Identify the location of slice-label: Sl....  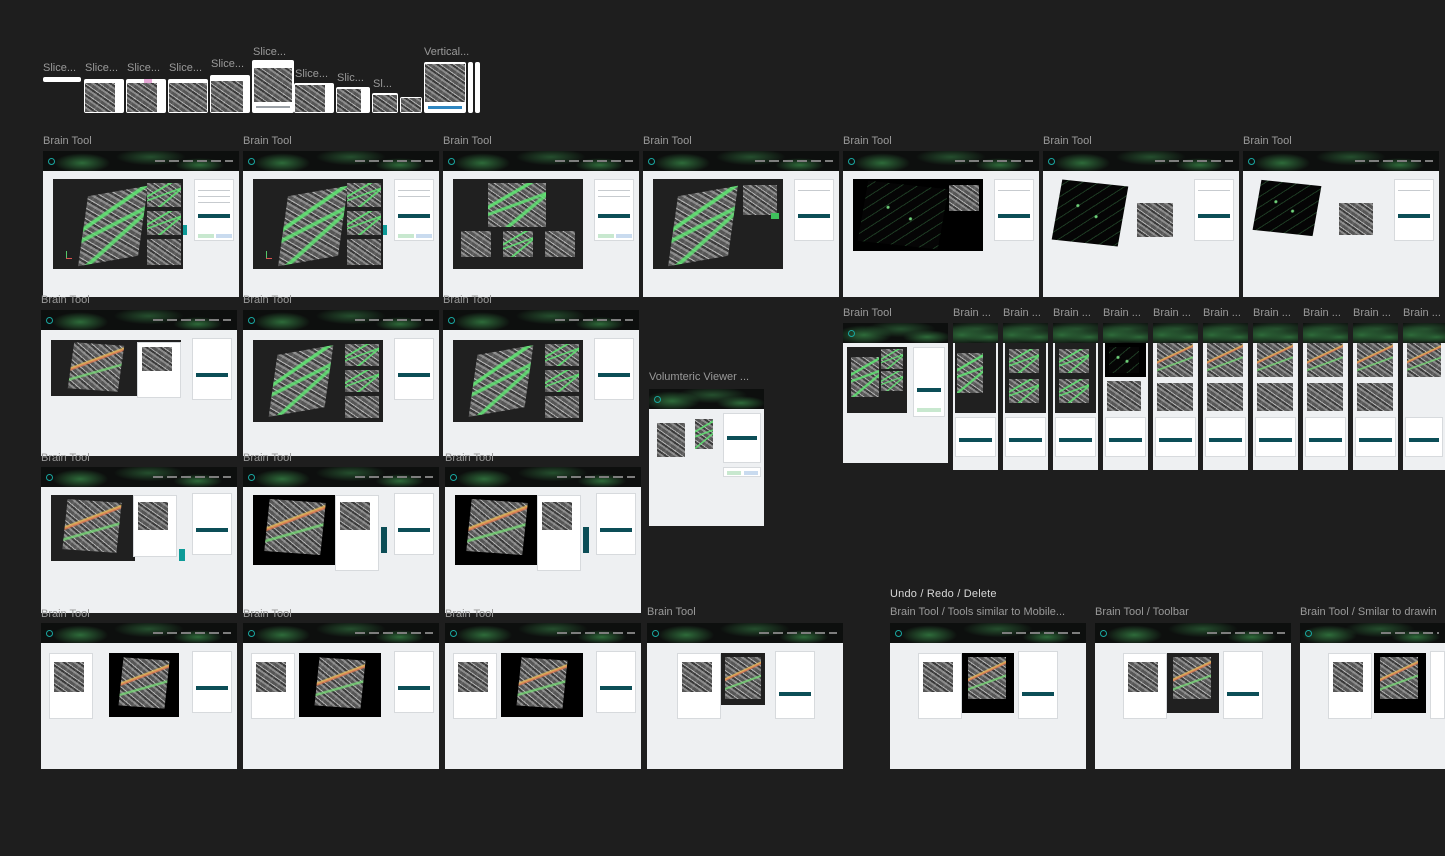
(382, 84).